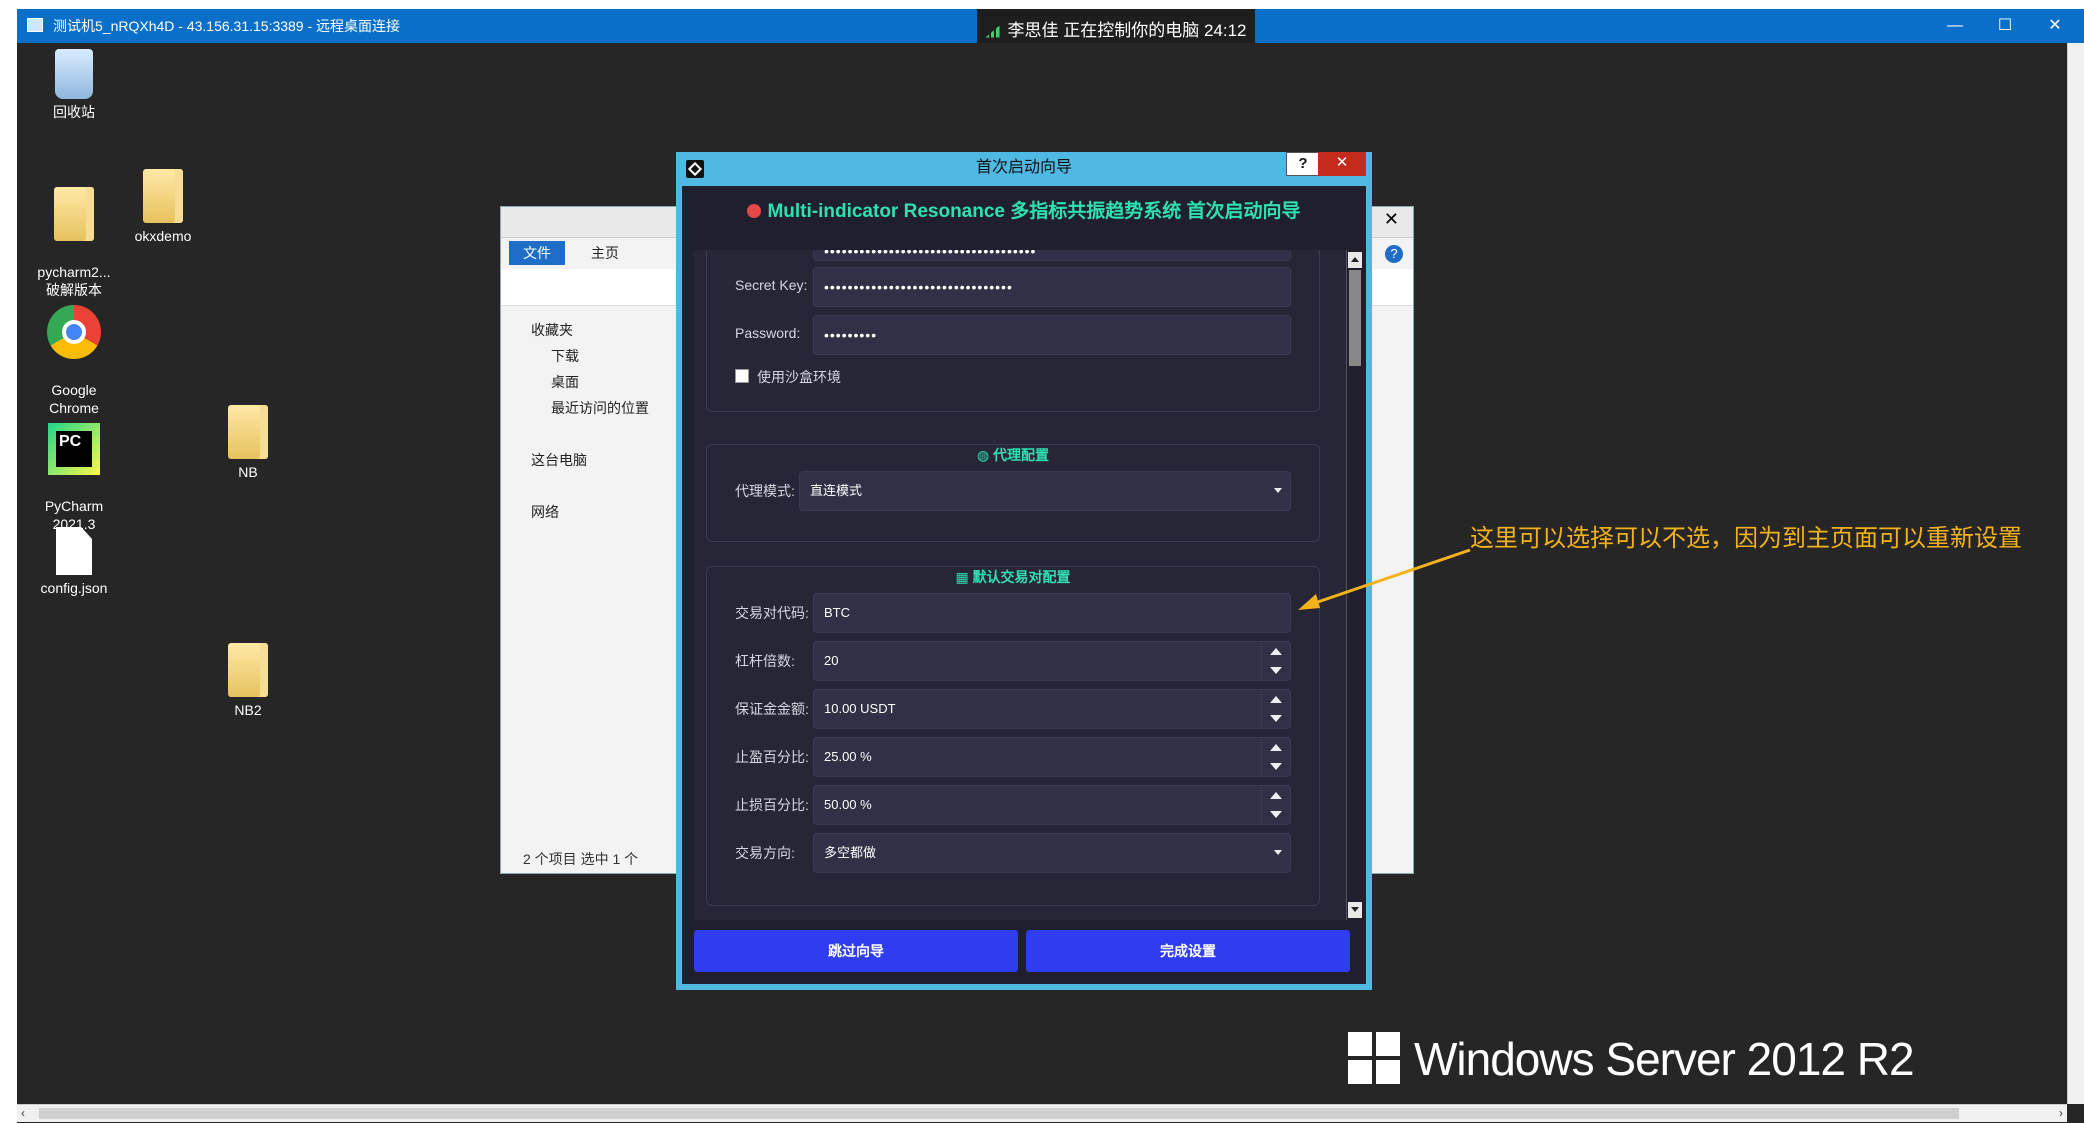  What do you see at coordinates (1052, 335) in the screenshot?
I see `password-field: •••••••••` at bounding box center [1052, 335].